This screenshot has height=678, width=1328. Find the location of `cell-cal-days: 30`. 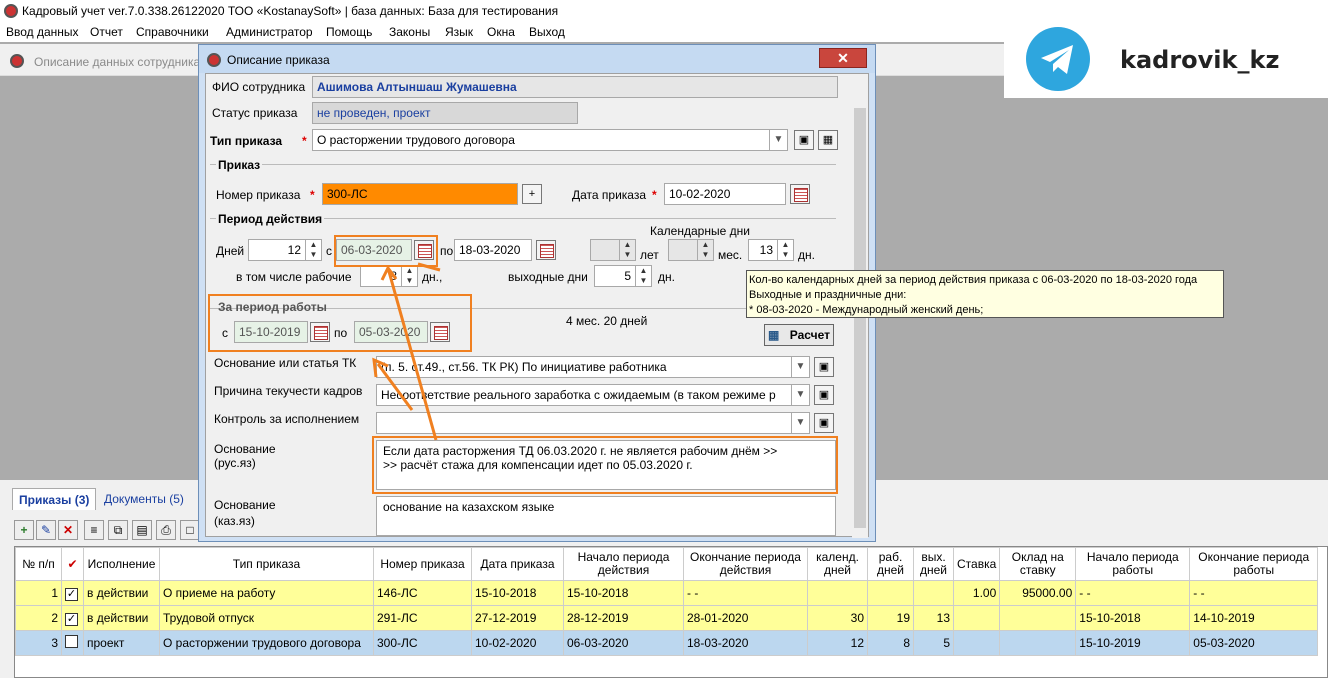

cell-cal-days: 30 is located at coordinates (837, 618).